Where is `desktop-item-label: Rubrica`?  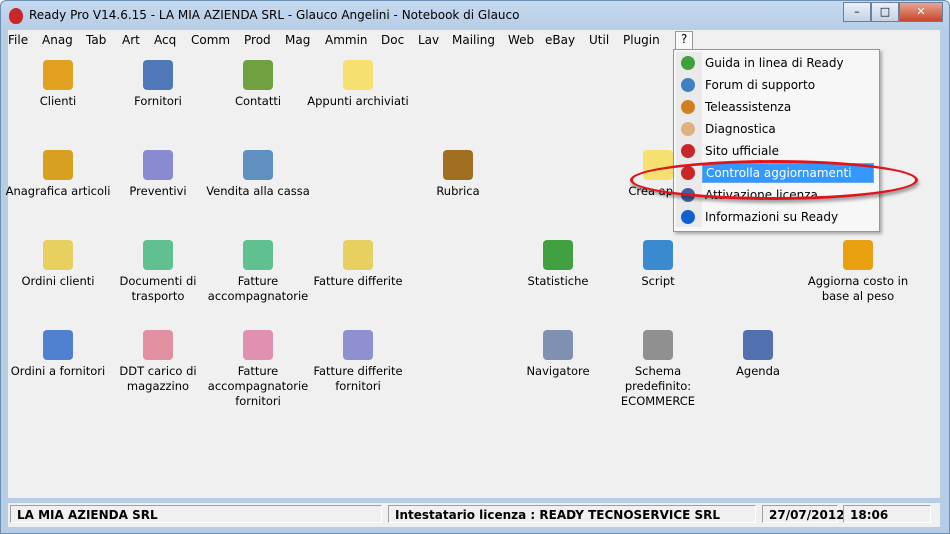
desktop-item-label: Rubrica is located at coordinates (458, 191).